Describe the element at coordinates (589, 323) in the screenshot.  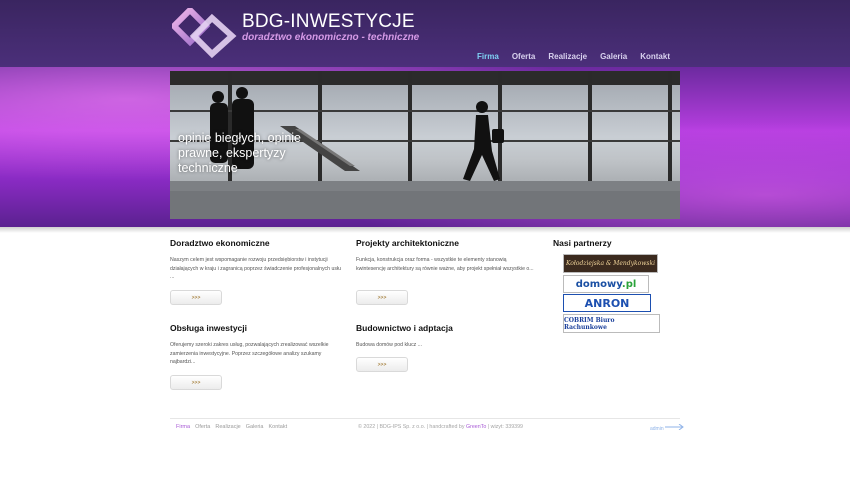
I see `partner-logo-text: COBRIM Biuro Rachunkowe` at that location.